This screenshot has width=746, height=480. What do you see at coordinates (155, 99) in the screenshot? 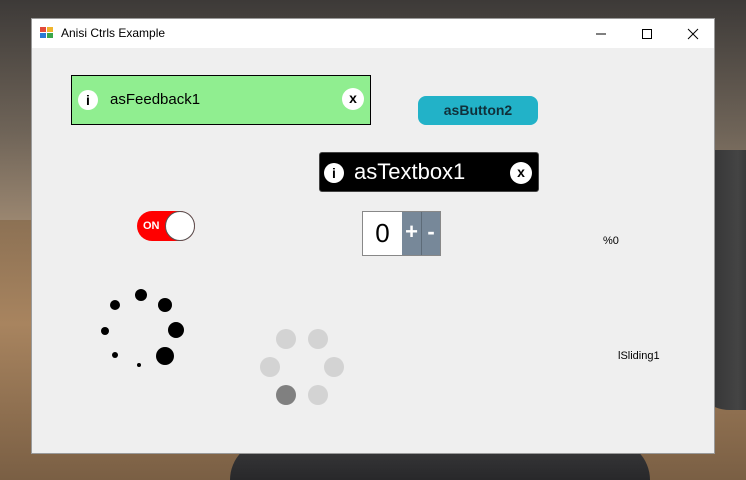
I see `feedback-label: asFeedback1` at bounding box center [155, 99].